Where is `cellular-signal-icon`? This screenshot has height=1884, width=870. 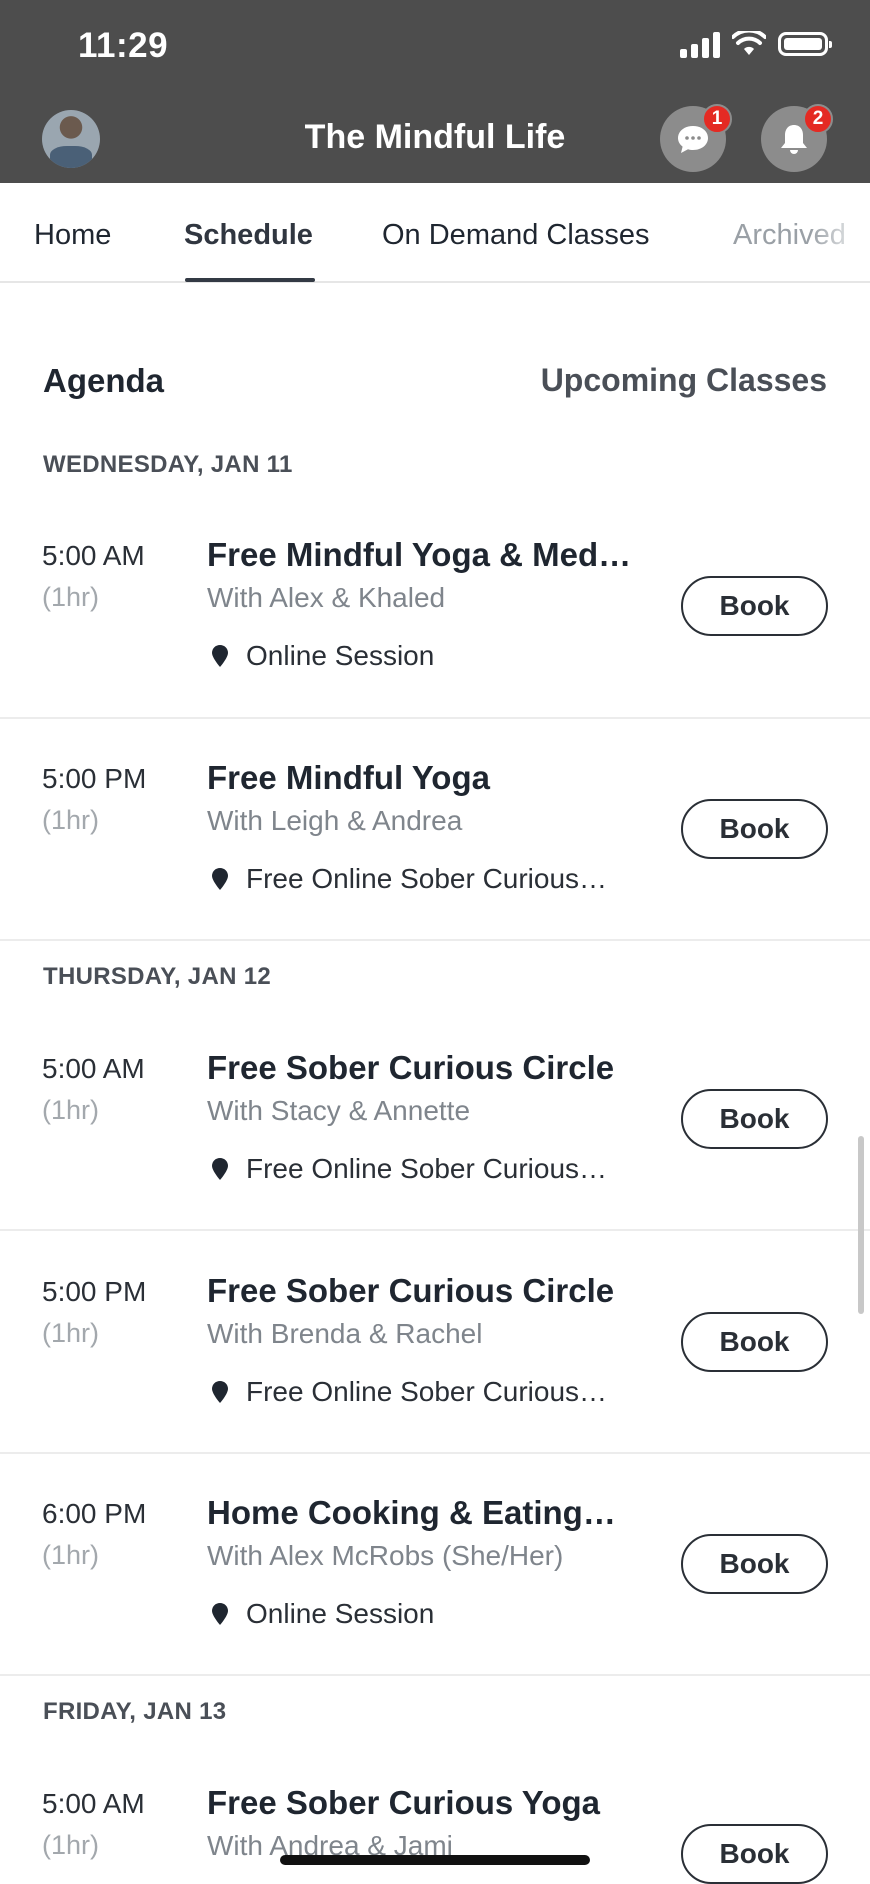 cellular-signal-icon is located at coordinates (700, 44).